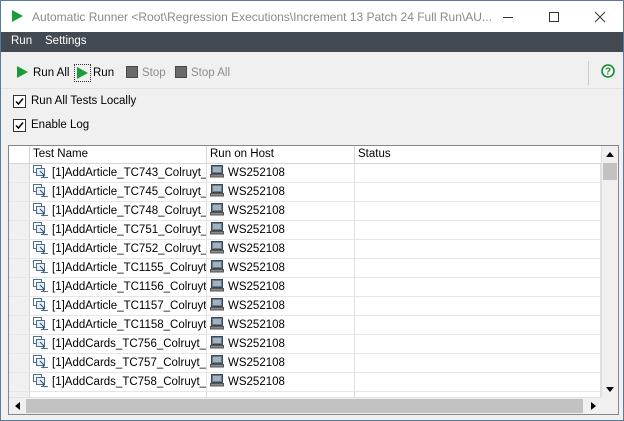 The height and width of the screenshot is (421, 624). I want to click on table-row: [1]AddArticle_TC1157_Colruyt_b WS252108, so click(305, 306).